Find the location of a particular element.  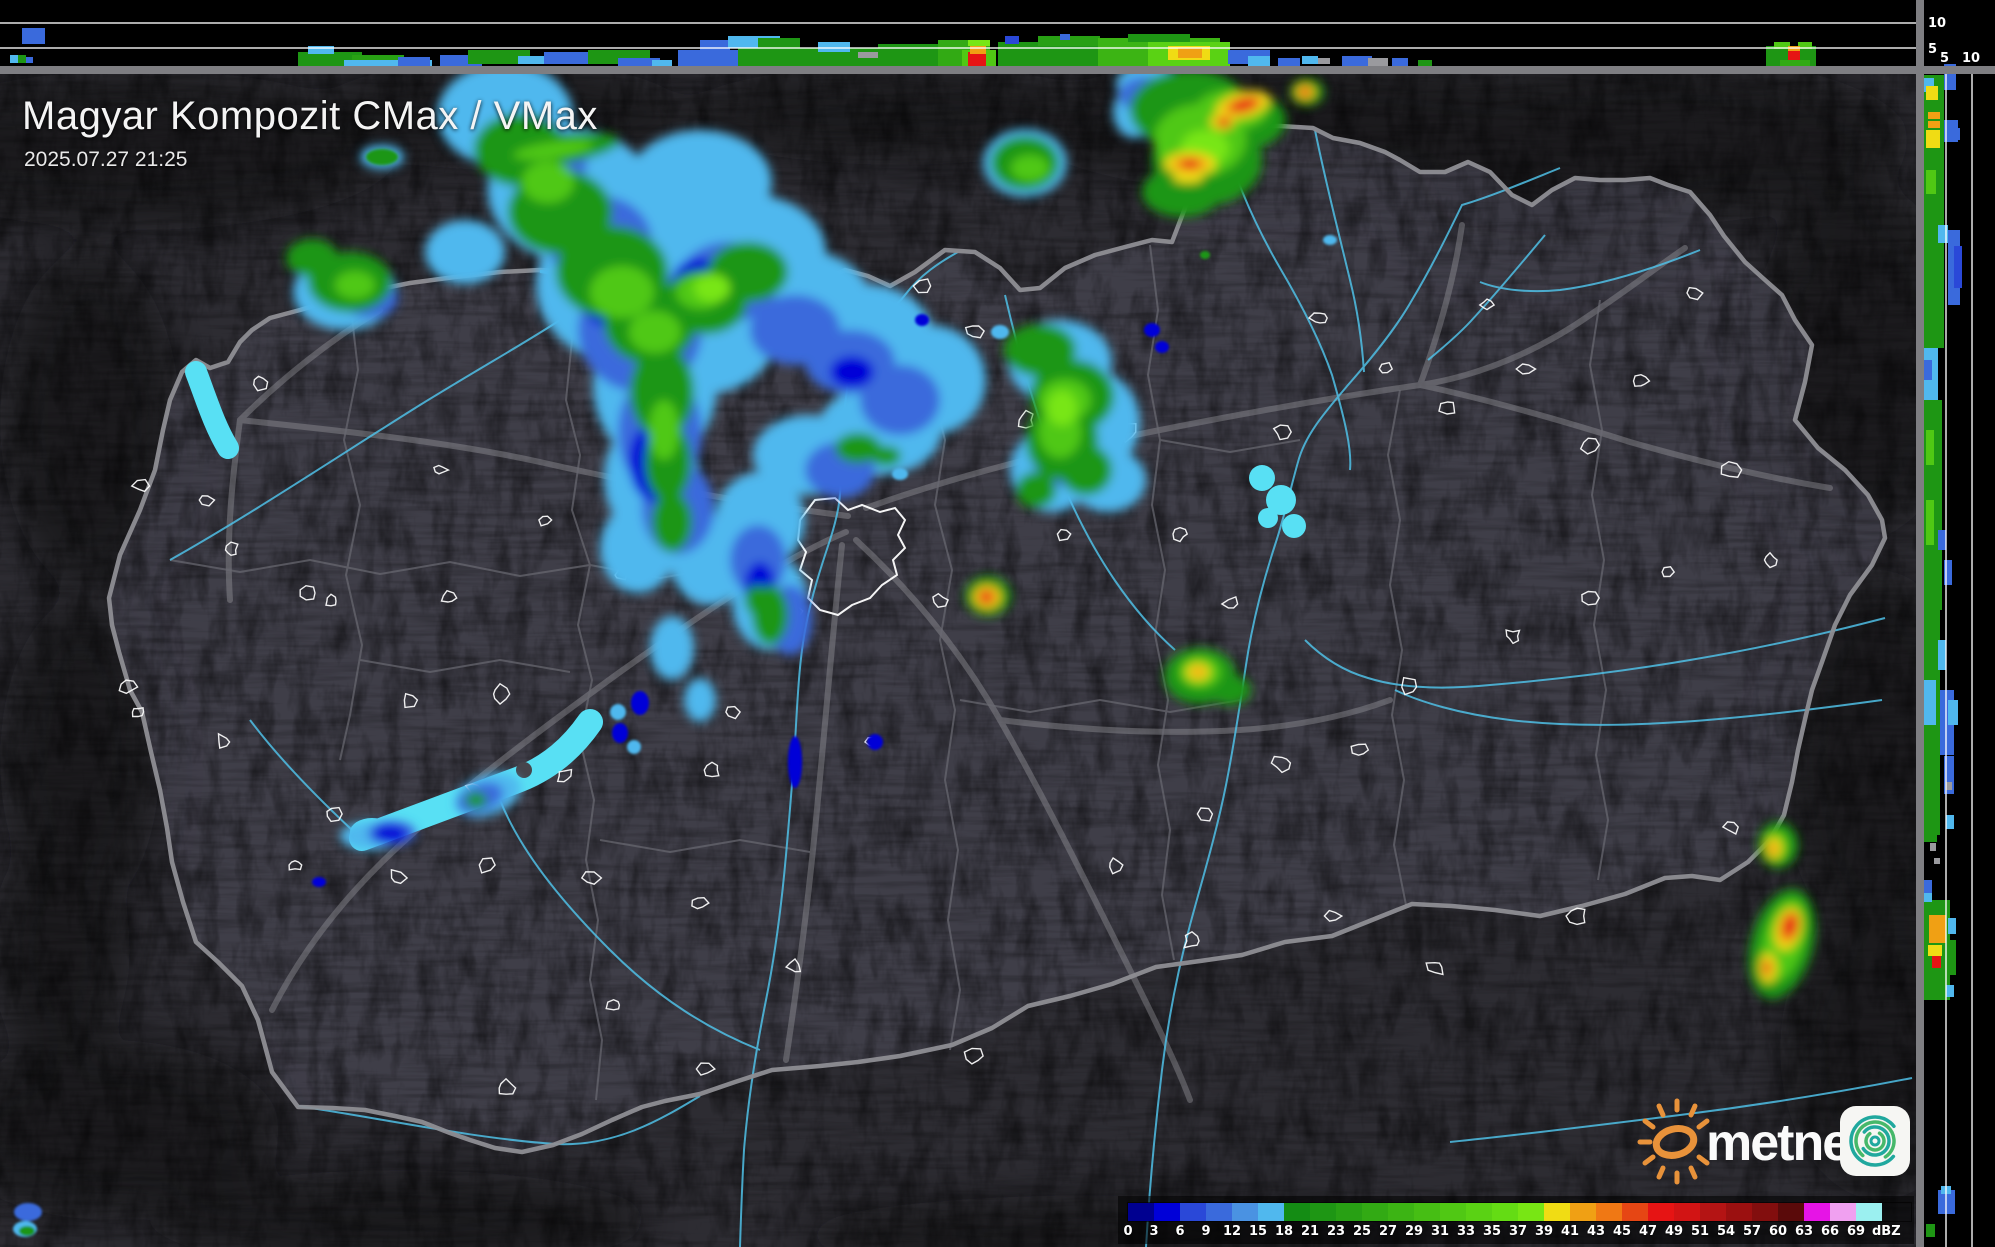

legend-label: 57 is located at coordinates (1752, 1231).